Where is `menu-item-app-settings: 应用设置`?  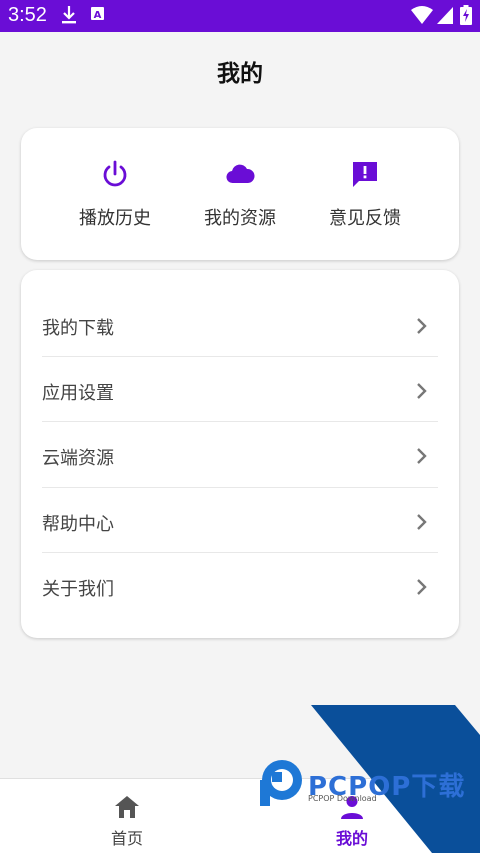
menu-item-app-settings: 应用设置 is located at coordinates (240, 389).